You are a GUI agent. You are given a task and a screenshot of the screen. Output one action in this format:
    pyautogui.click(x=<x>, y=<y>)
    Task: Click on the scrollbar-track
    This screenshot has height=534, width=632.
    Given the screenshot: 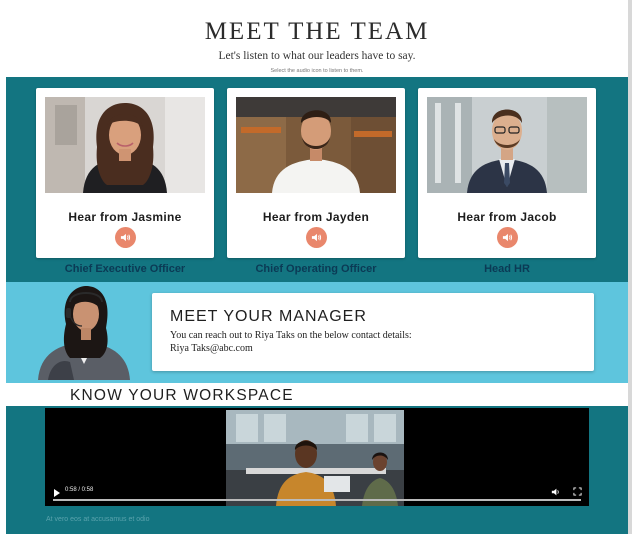 What is the action you would take?
    pyautogui.click(x=630, y=267)
    